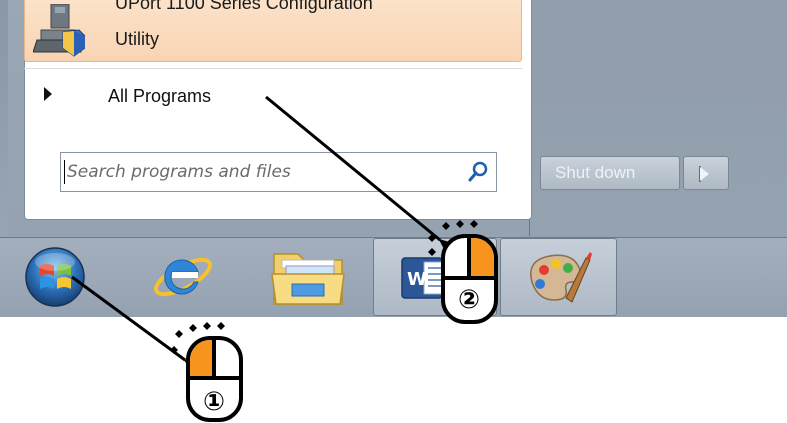  Describe the element at coordinates (137, 39) in the screenshot. I see `recent-program-title-line2: Utility` at that location.